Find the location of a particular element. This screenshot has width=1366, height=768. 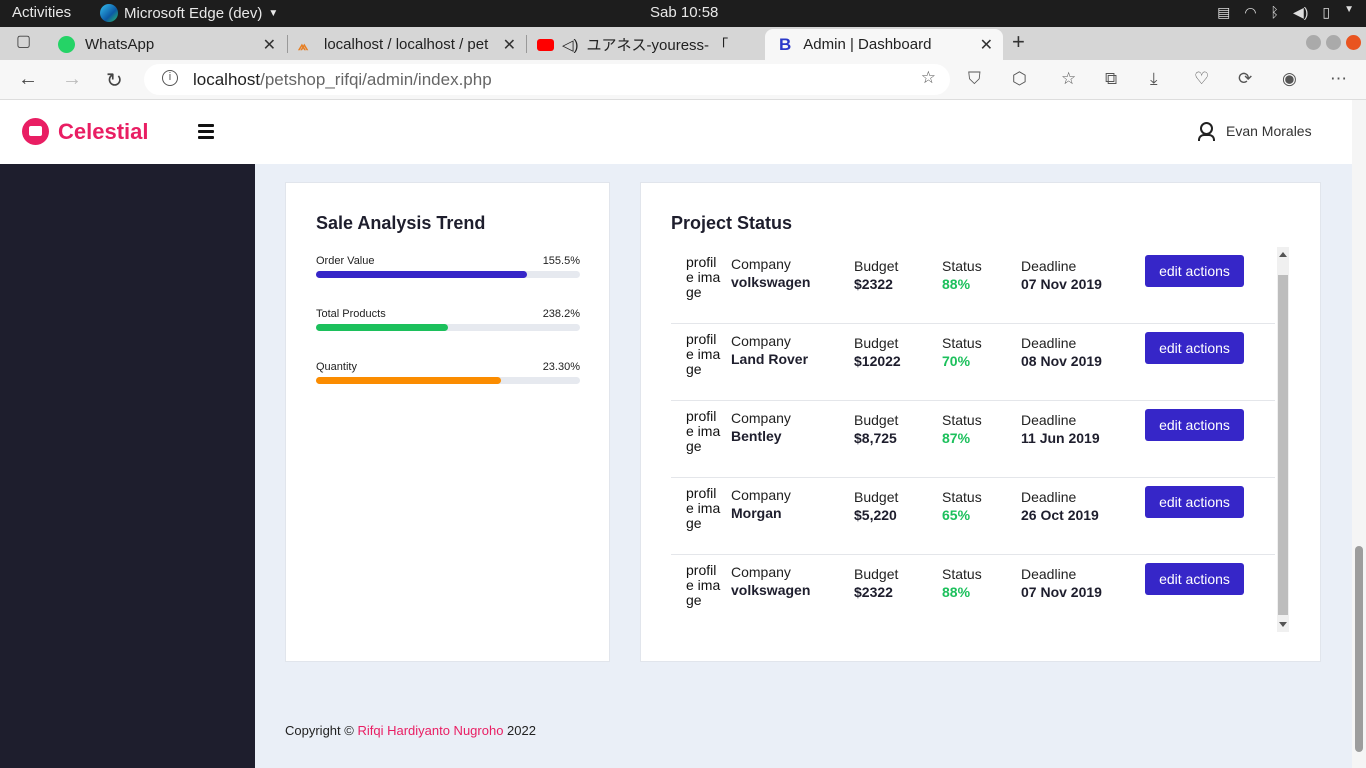

metric-label: Quantity is located at coordinates (336, 367).